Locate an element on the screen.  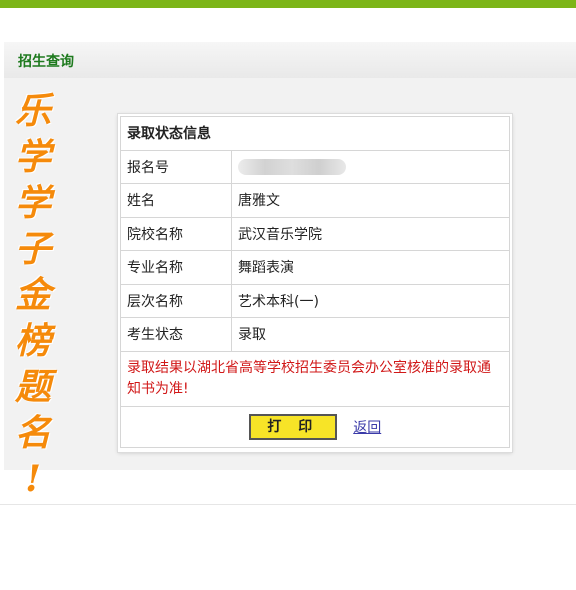
table-row: 层次名称 艺术本科(一) is located at coordinates (315, 300).